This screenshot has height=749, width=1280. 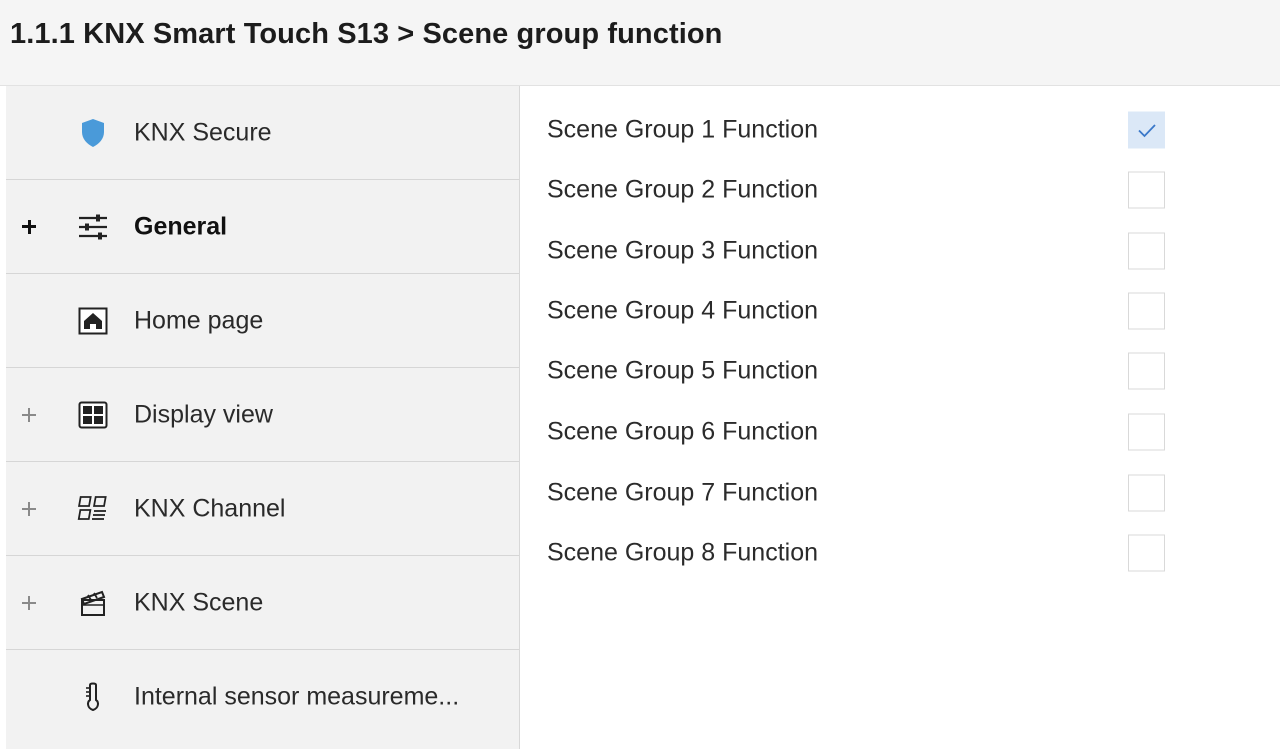 I want to click on param-row-scene-group-3: Scene Group 3 Function, so click(x=900, y=251).